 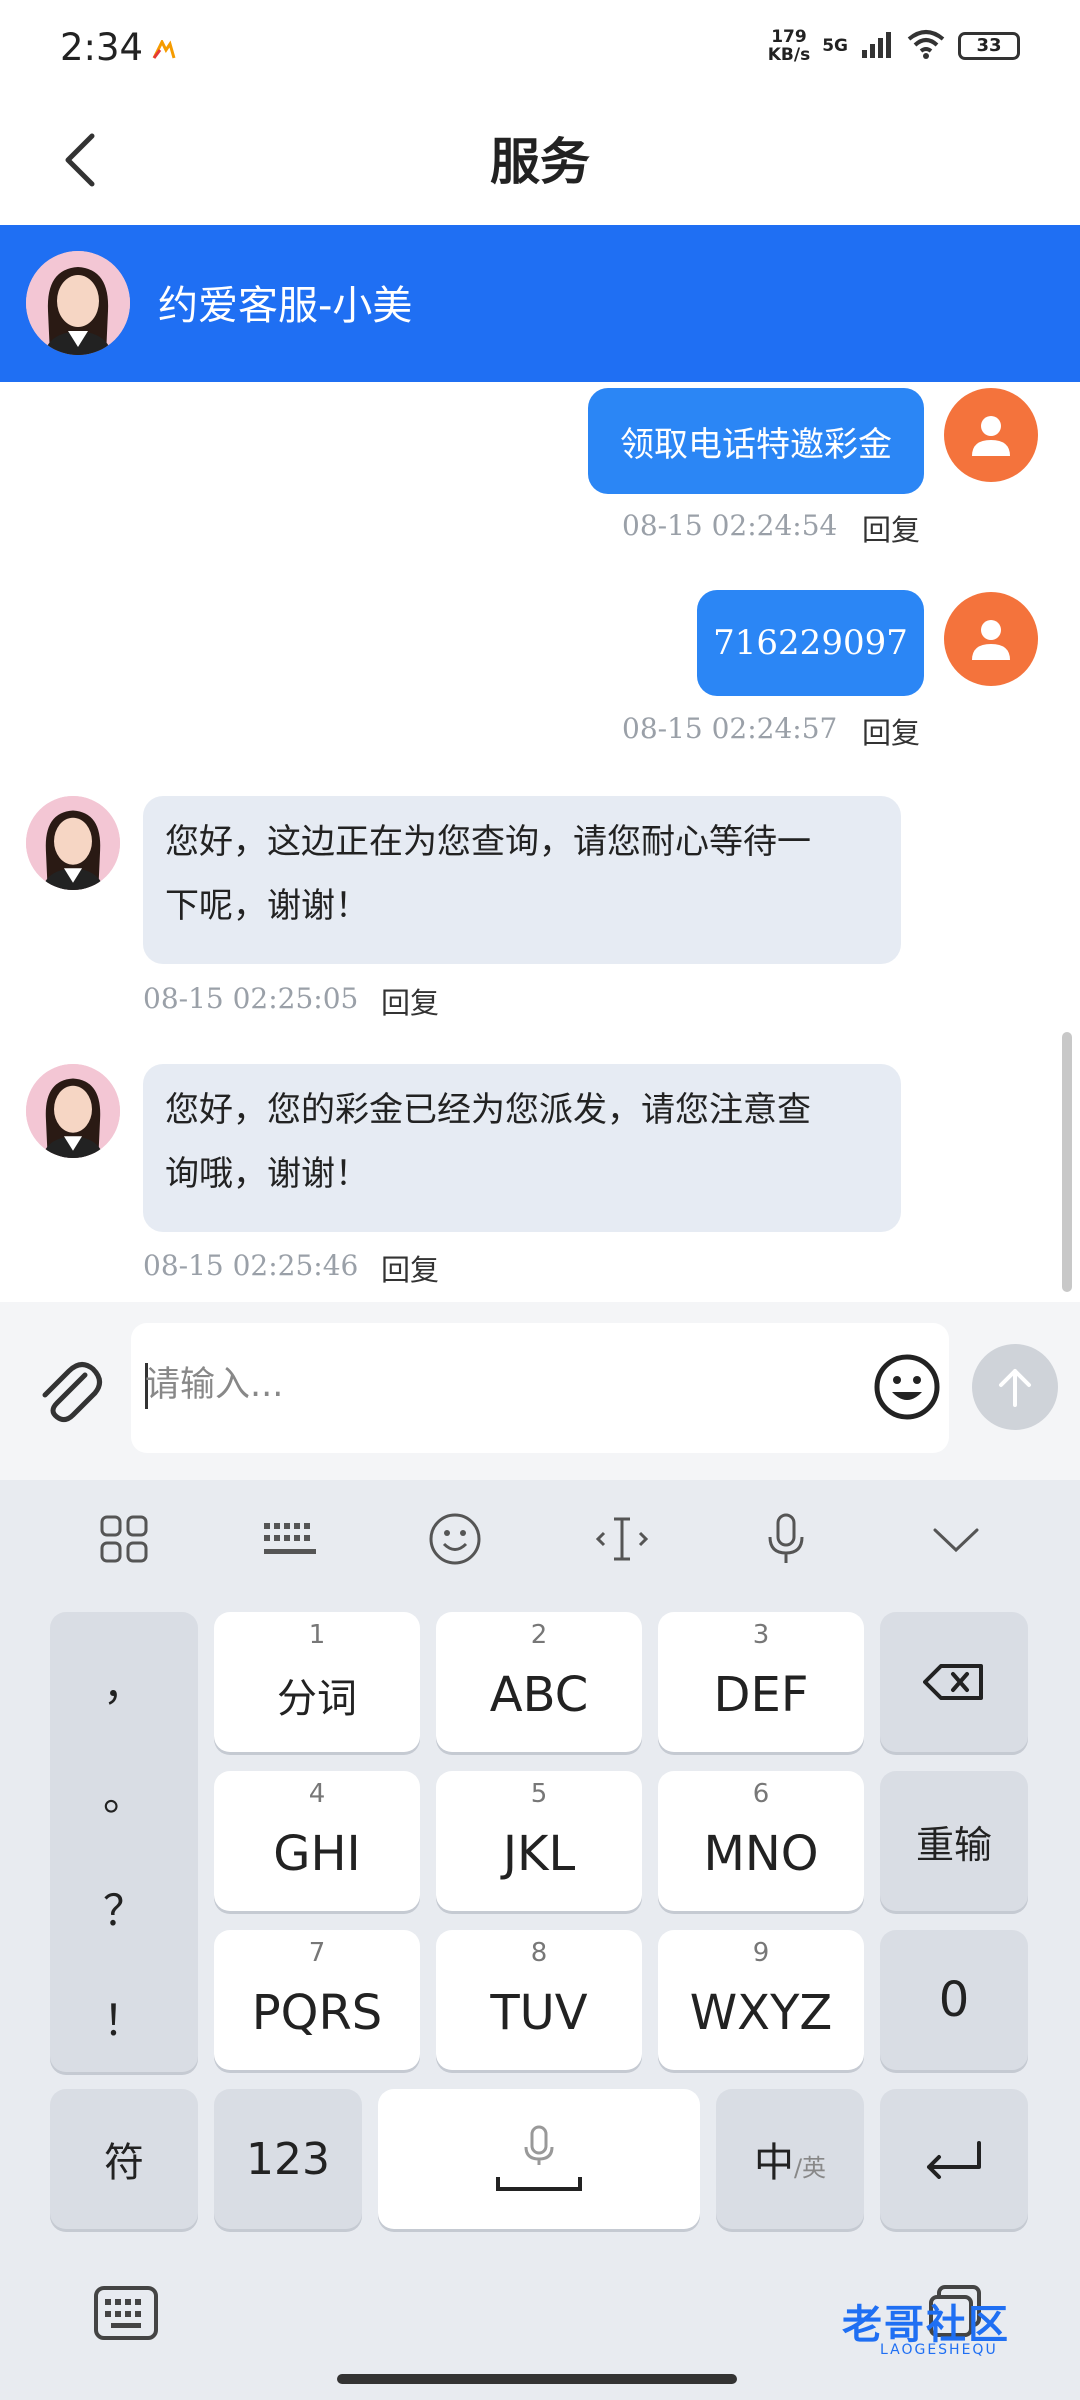 What do you see at coordinates (495, 1385) in the screenshot?
I see `message-input` at bounding box center [495, 1385].